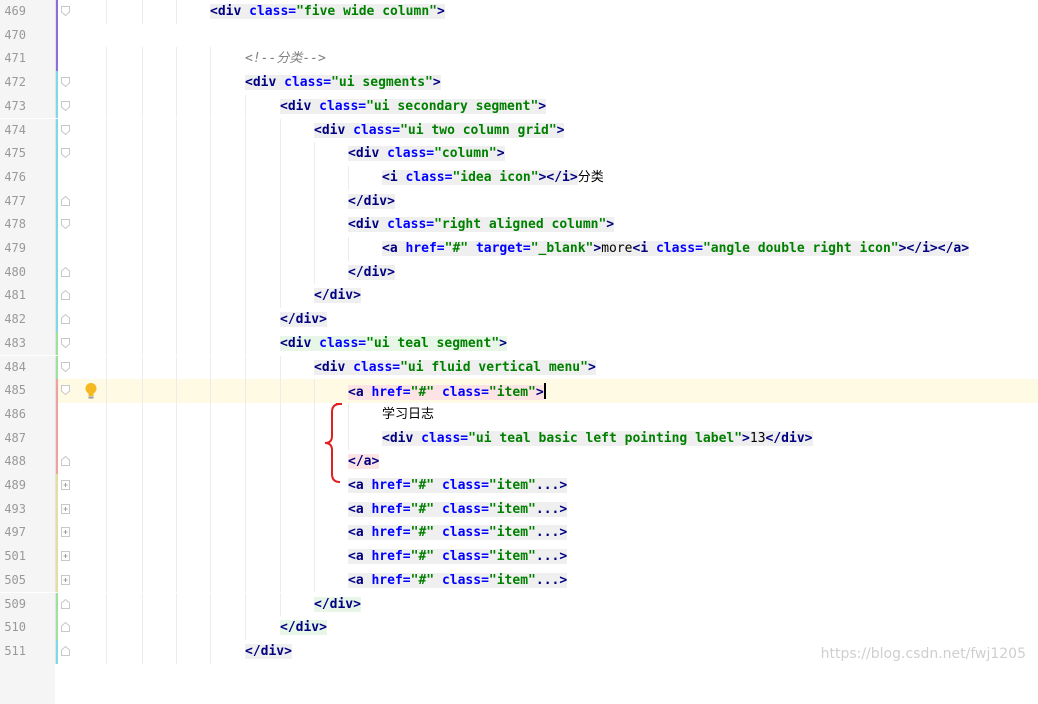 The image size is (1038, 704). Describe the element at coordinates (364, 462) in the screenshot. I see `code-text: </a>` at that location.